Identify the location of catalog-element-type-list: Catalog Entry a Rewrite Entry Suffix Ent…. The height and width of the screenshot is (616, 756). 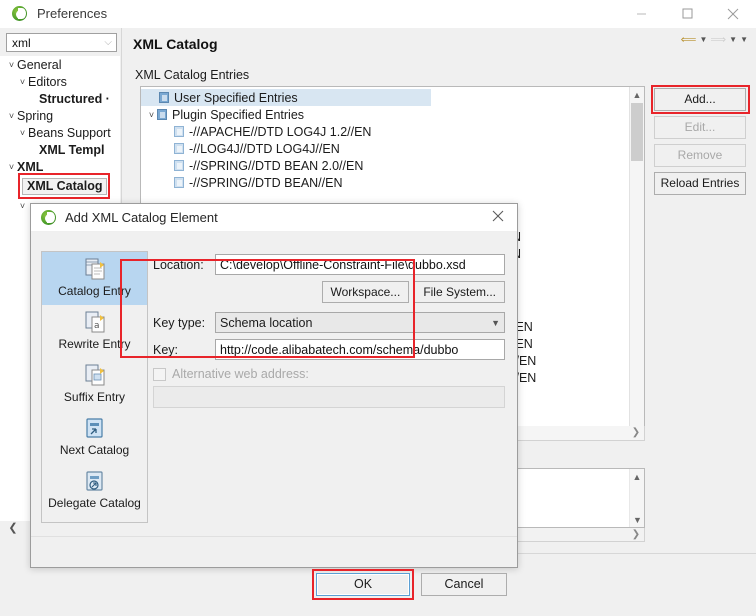
(94, 387).